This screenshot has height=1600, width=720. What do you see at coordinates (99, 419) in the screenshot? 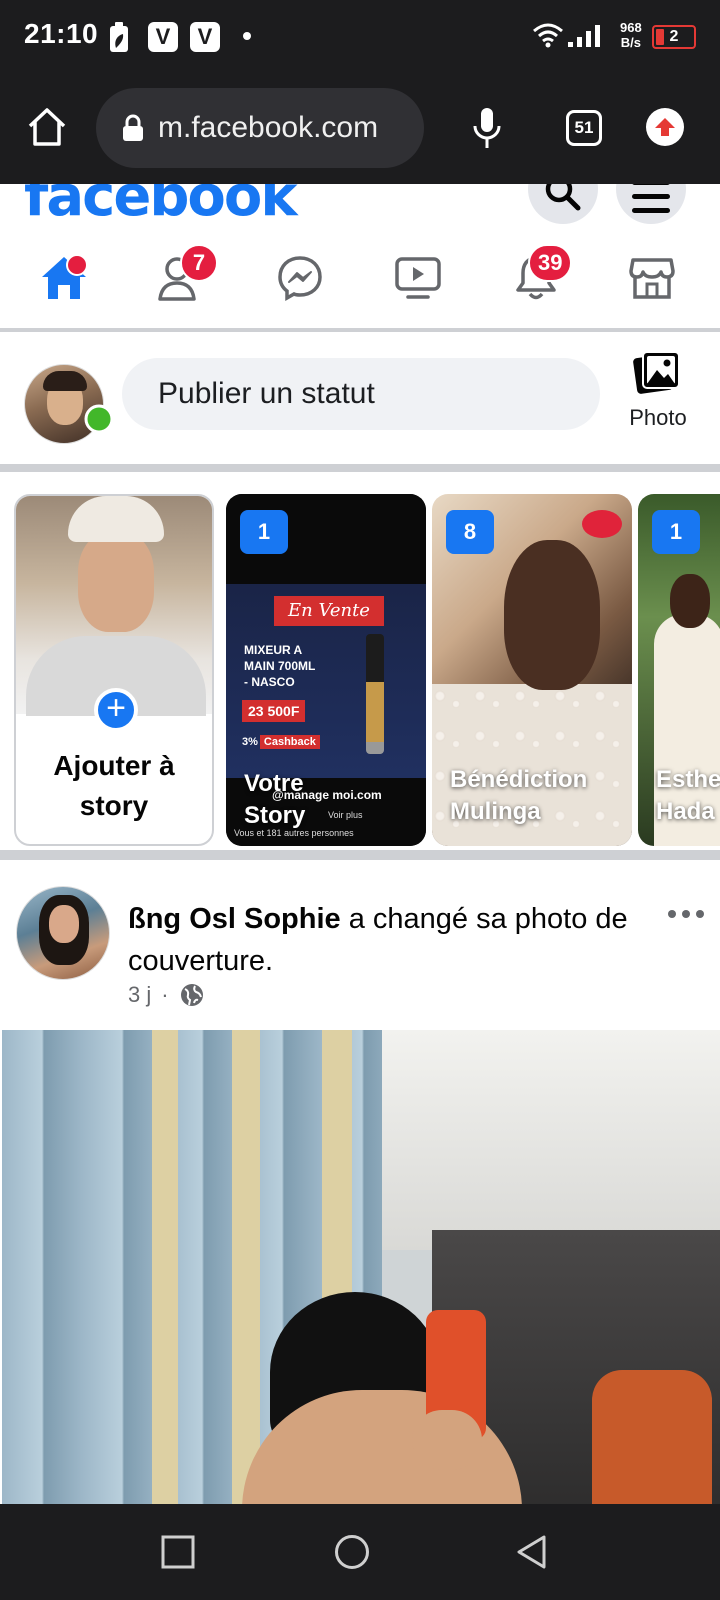
I see `online-status-dot` at bounding box center [99, 419].